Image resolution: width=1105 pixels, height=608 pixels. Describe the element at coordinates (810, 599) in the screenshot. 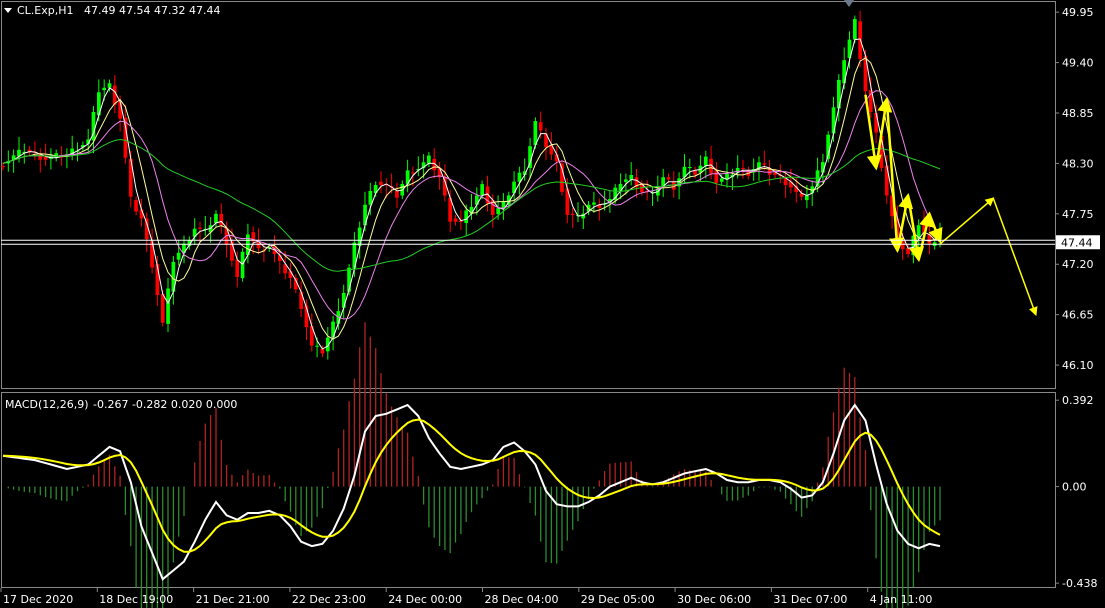

I see `time-tick-label: 31 Dec 07:00` at that location.